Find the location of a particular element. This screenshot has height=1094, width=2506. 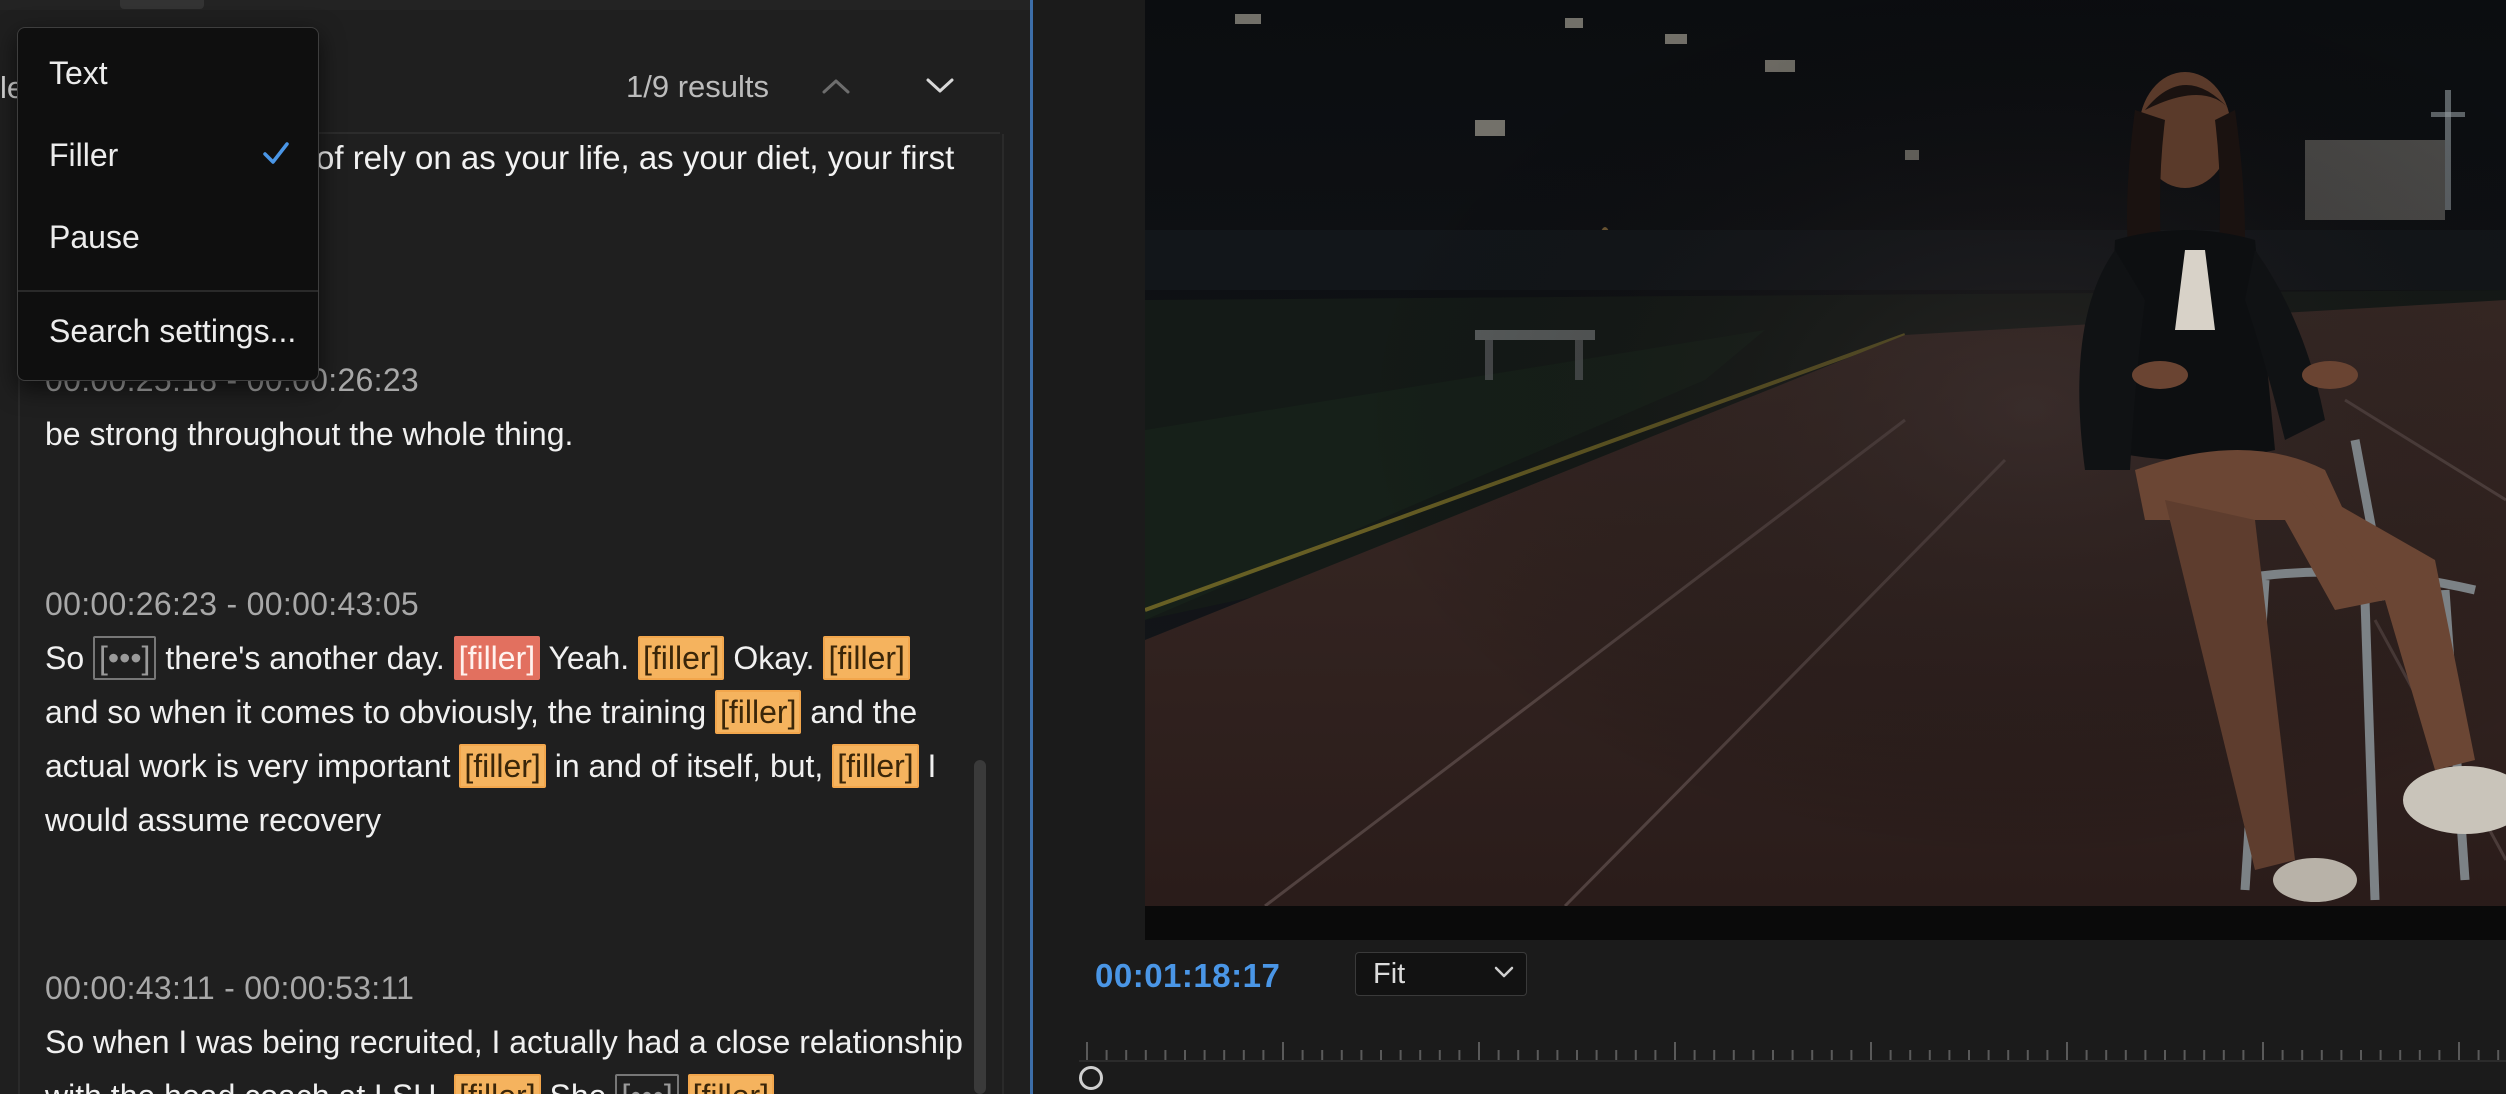

segment-timestamp: 00:00:43:11 - 00:00:53:11 is located at coordinates (505, 988).